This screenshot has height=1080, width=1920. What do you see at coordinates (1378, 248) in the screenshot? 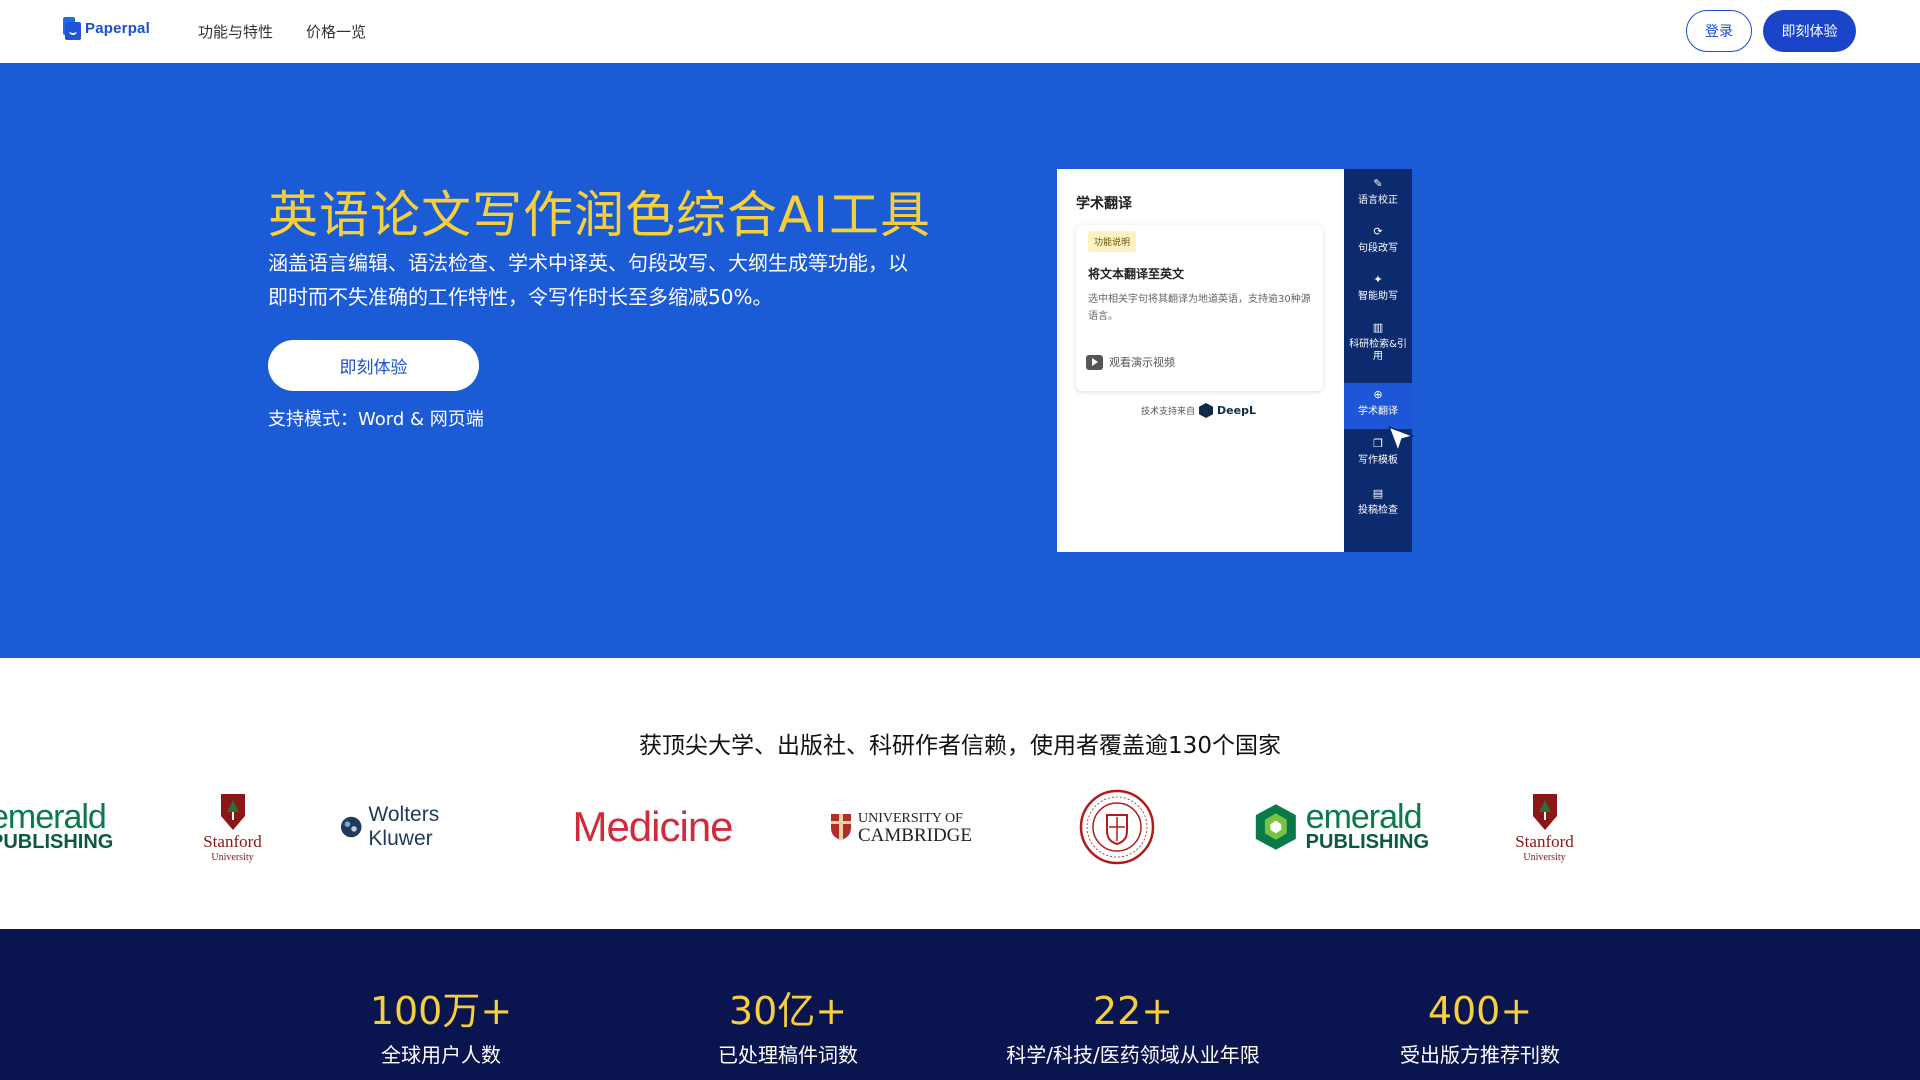
I see `sidebar-item-label: 句段改写` at bounding box center [1378, 248].